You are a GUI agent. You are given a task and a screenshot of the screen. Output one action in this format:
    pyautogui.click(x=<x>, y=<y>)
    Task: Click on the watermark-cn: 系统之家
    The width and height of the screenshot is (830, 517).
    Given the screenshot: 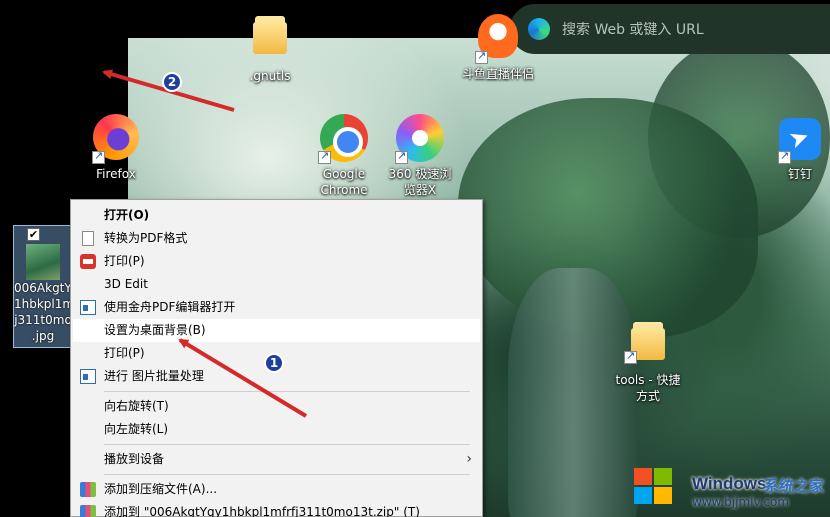 What is the action you would take?
    pyautogui.click(x=794, y=486)
    